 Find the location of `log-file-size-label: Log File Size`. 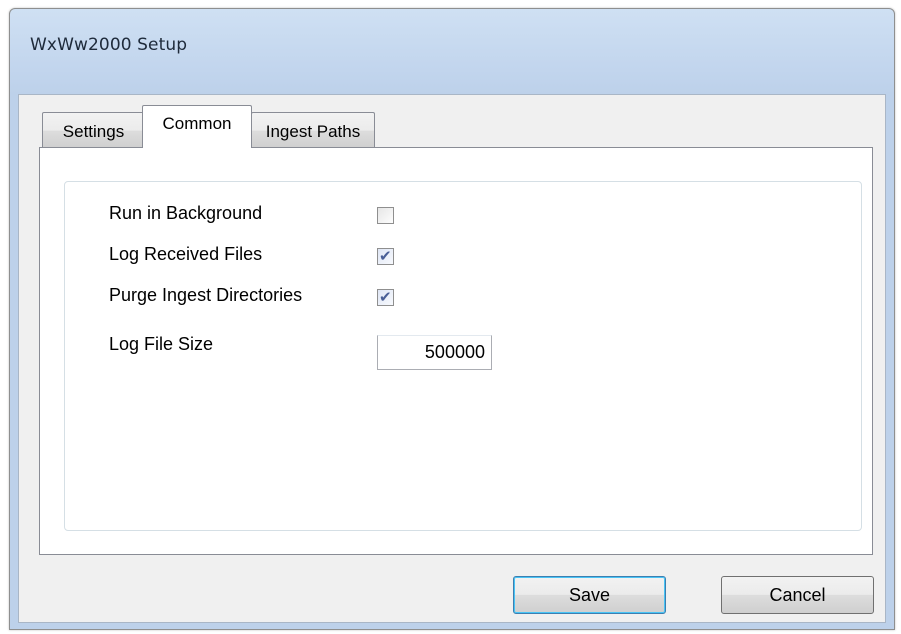

log-file-size-label: Log File Size is located at coordinates (161, 344).